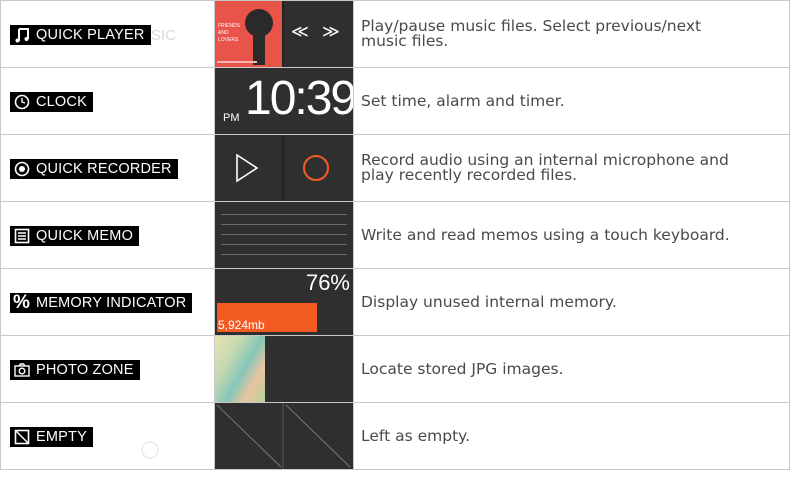 The width and height of the screenshot is (790, 483). What do you see at coordinates (318, 34) in the screenshot?
I see `player-controls: ≪ ≫` at bounding box center [318, 34].